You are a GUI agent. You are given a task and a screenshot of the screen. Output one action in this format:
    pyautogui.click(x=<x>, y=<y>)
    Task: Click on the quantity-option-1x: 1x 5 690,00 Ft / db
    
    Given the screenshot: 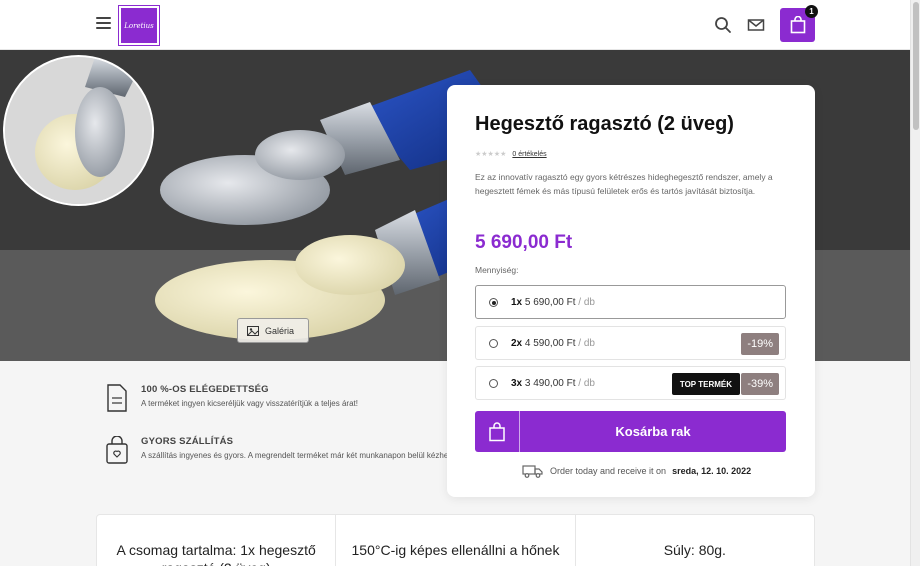 What is the action you would take?
    pyautogui.click(x=630, y=302)
    